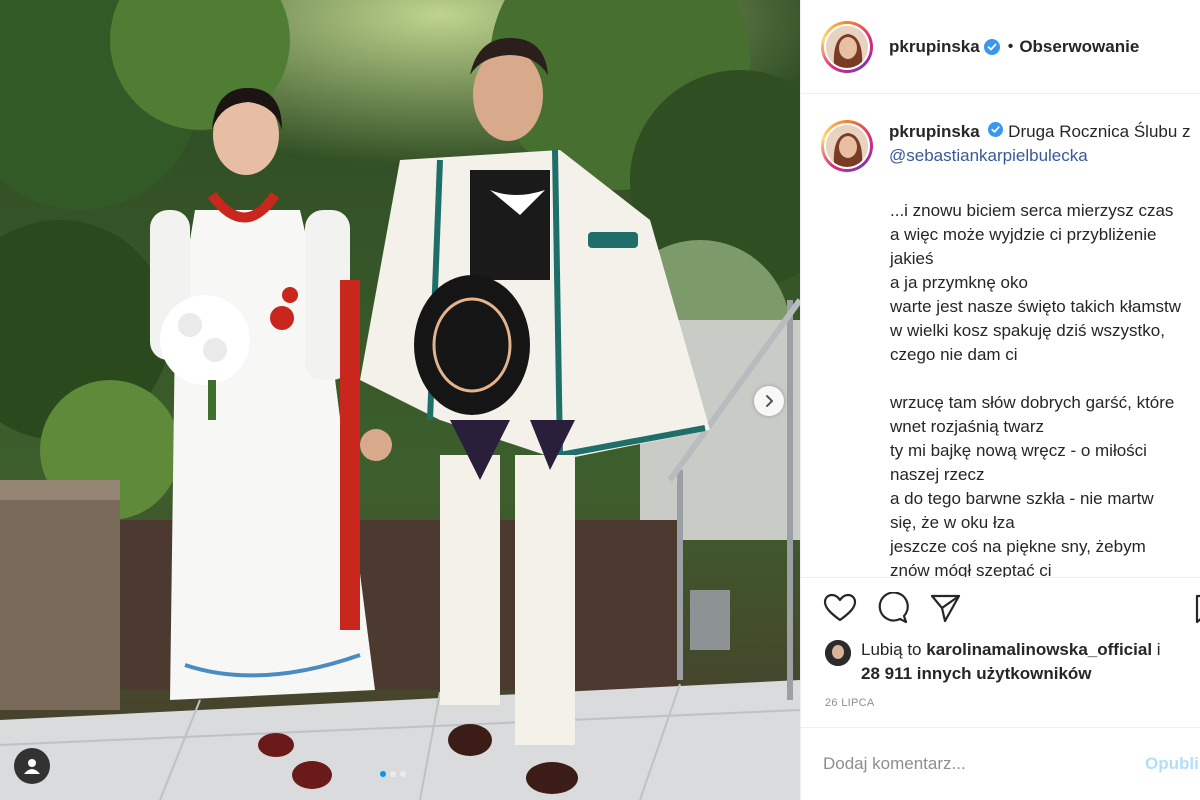 The height and width of the screenshot is (800, 1200). What do you see at coordinates (838, 653) in the screenshot?
I see `liker-avatar` at bounding box center [838, 653].